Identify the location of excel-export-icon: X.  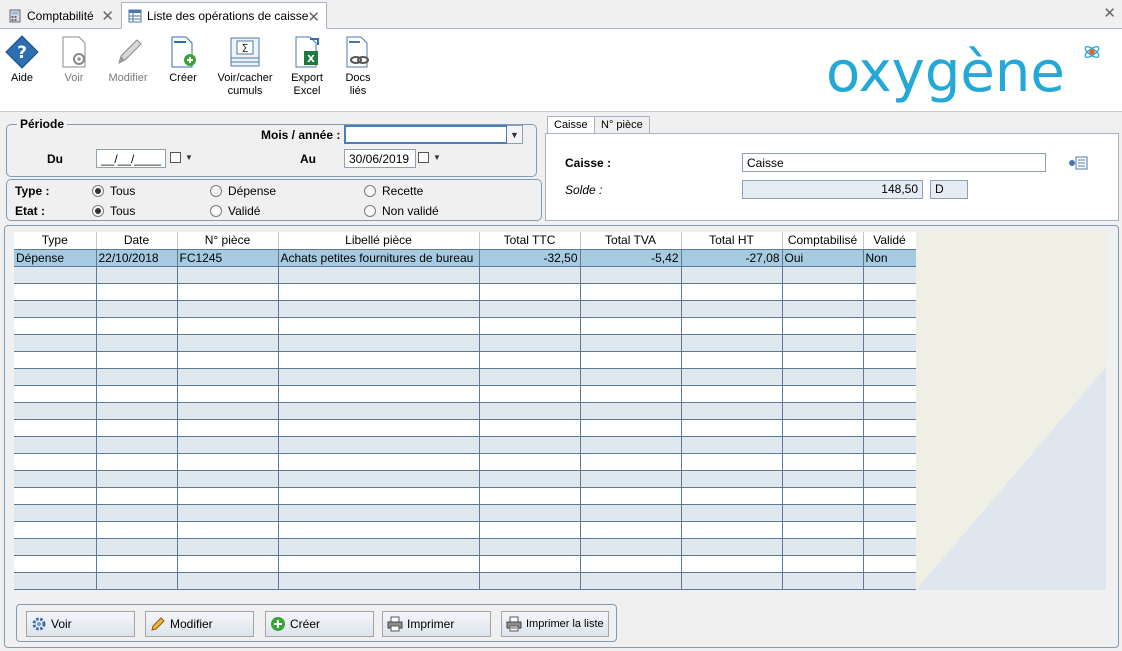
(307, 52).